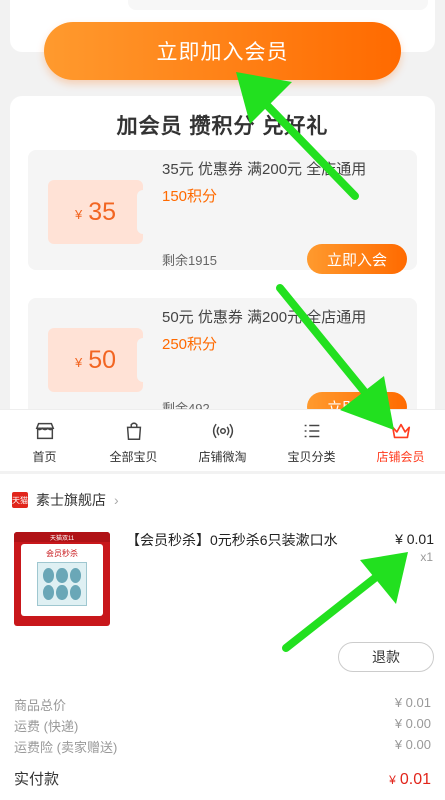  What do you see at coordinates (415, 779) in the screenshot?
I see `total-amount: 0.01` at bounding box center [415, 779].